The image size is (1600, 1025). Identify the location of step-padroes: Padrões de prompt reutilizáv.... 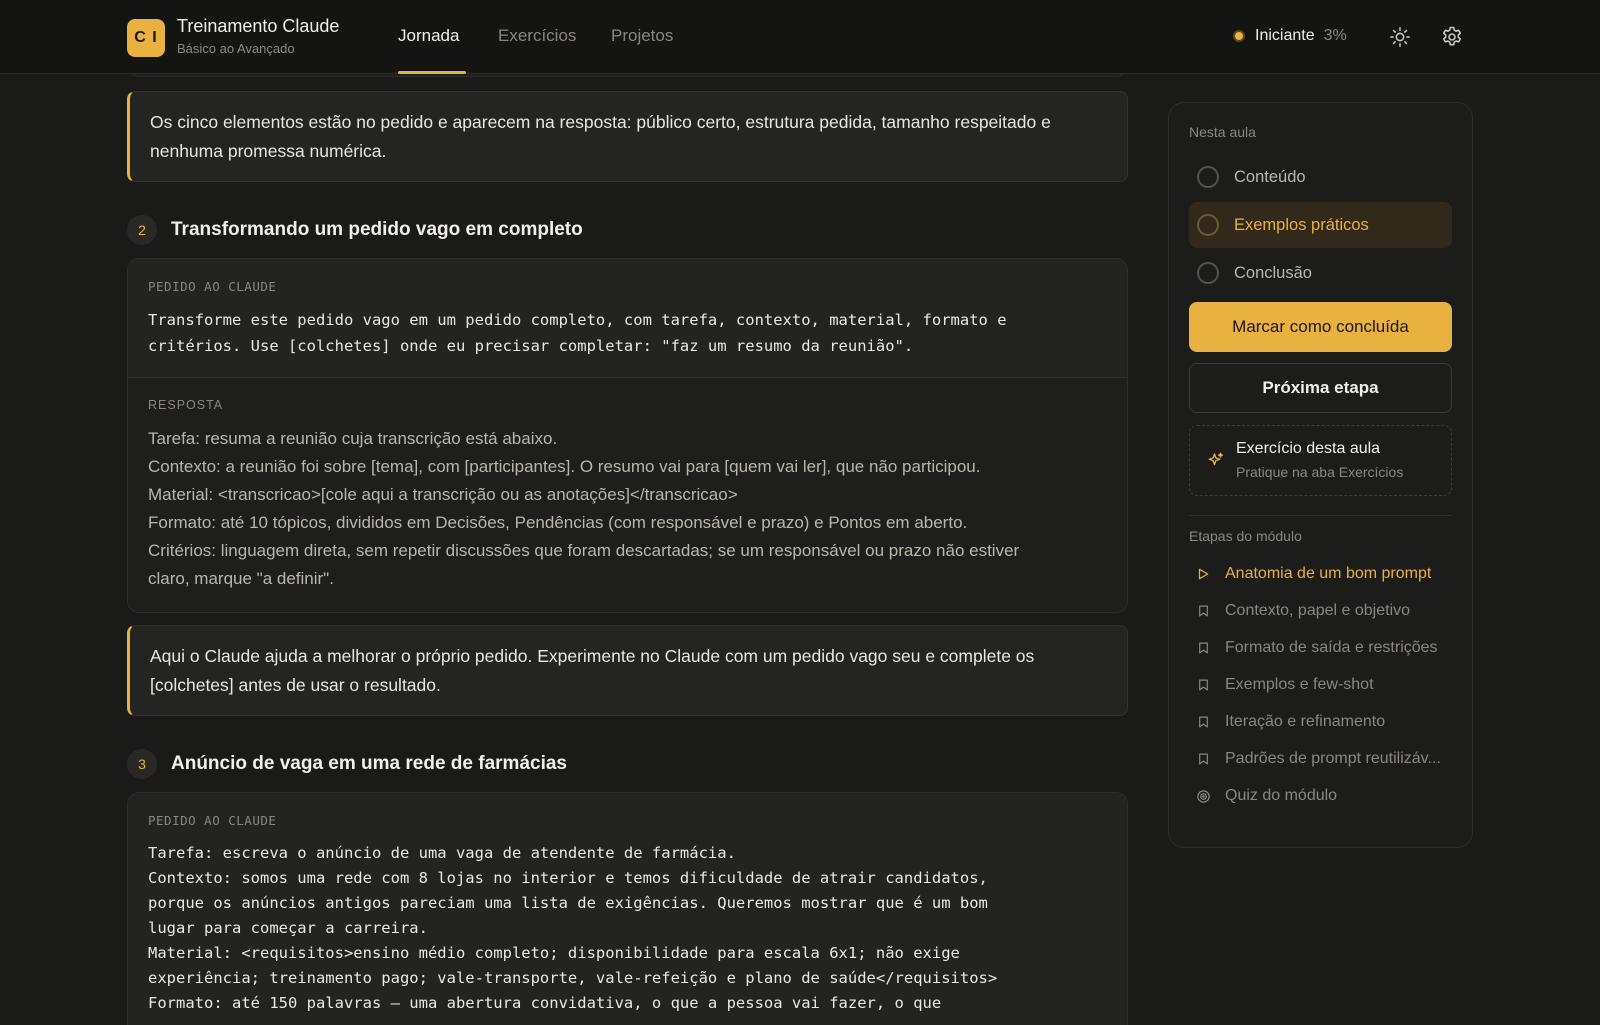
(1318, 759).